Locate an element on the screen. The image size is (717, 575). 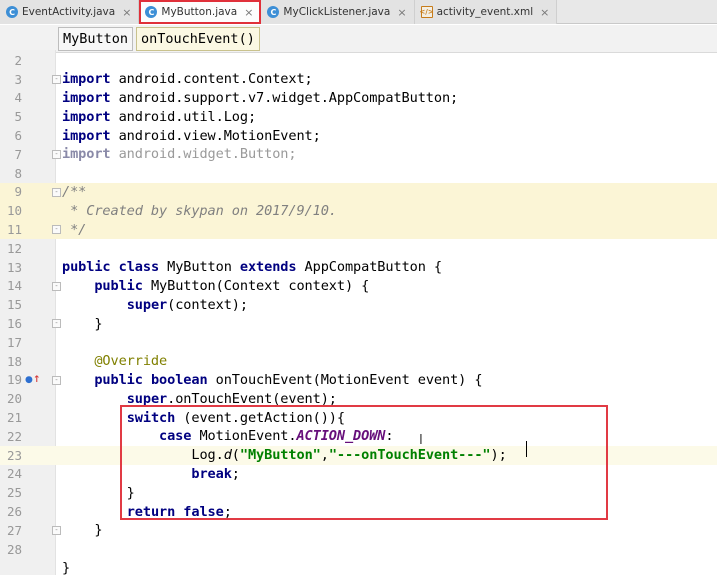
code-text: import android.content.Context; is located at coordinates (187, 79).